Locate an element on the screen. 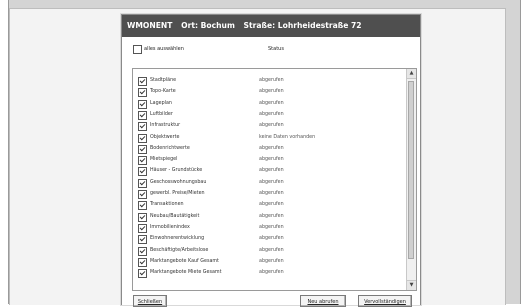  select-all-checkbox is located at coordinates (137, 49).